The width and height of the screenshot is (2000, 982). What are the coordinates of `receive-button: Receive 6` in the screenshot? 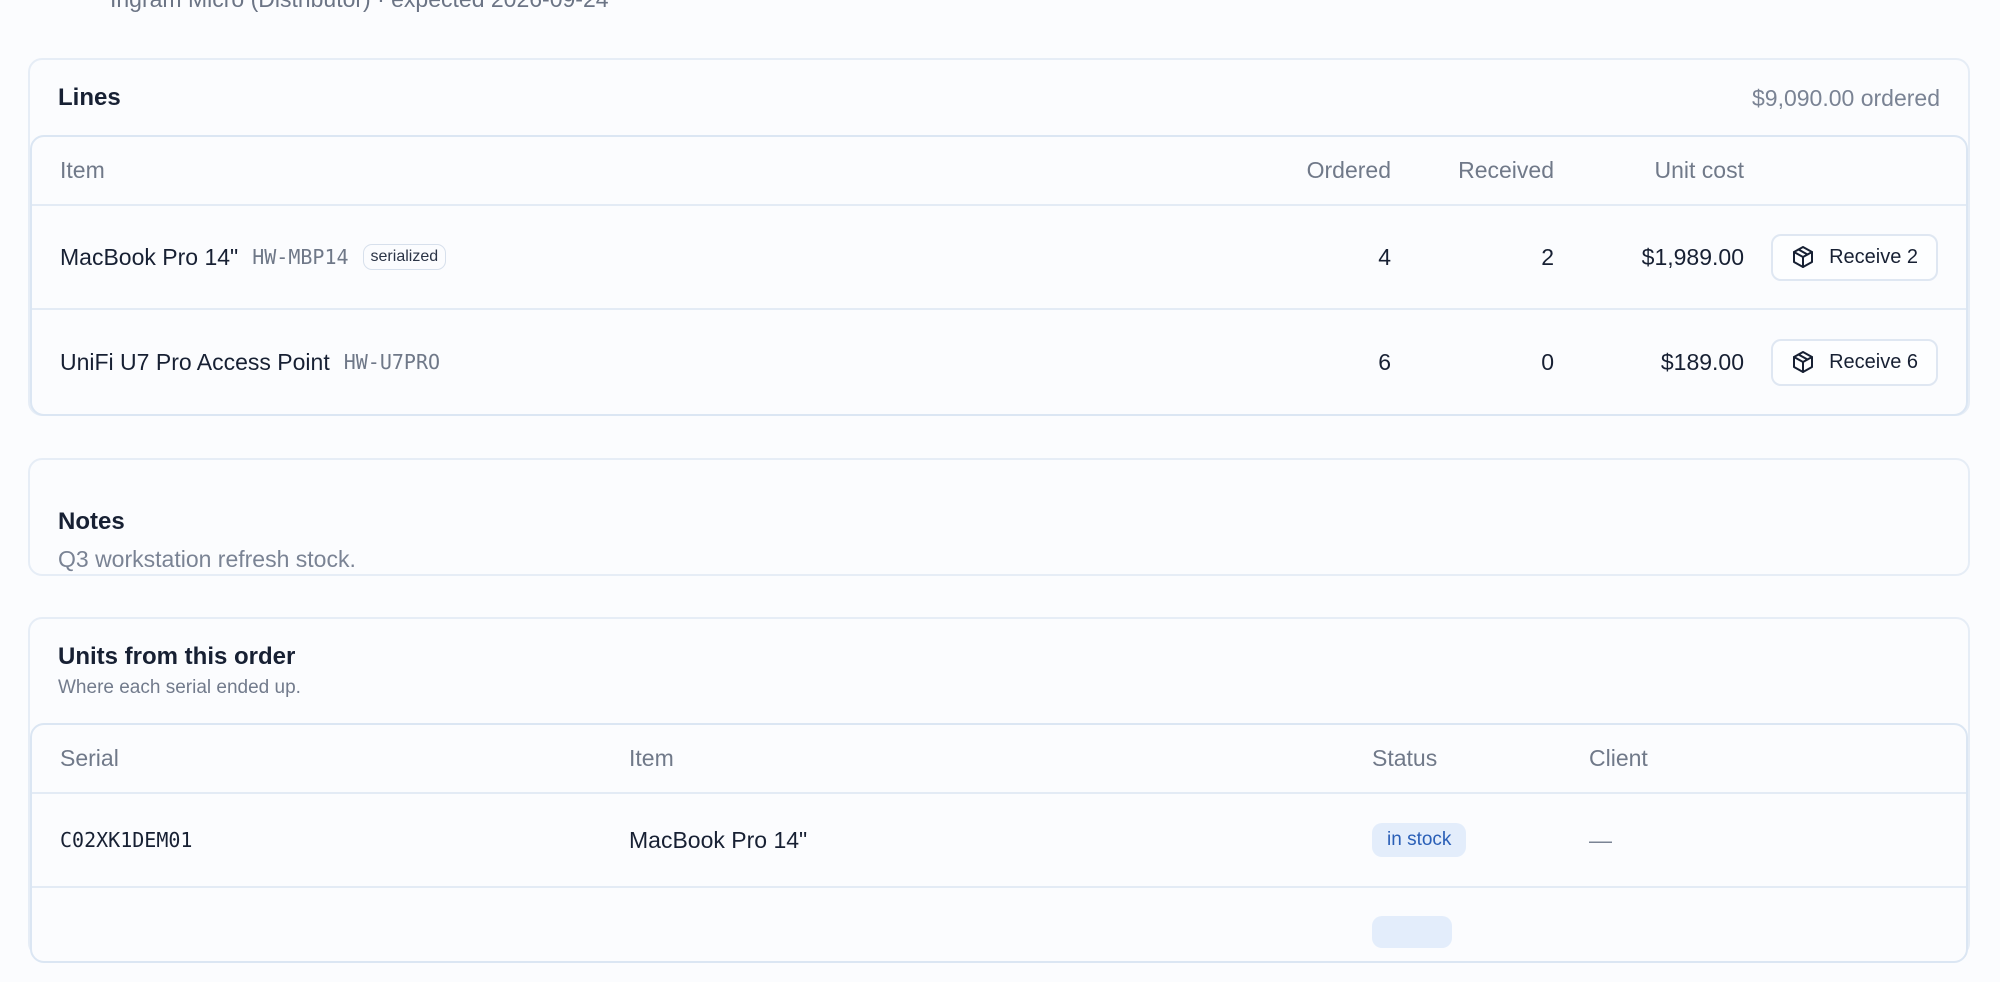 It's located at (1854, 362).